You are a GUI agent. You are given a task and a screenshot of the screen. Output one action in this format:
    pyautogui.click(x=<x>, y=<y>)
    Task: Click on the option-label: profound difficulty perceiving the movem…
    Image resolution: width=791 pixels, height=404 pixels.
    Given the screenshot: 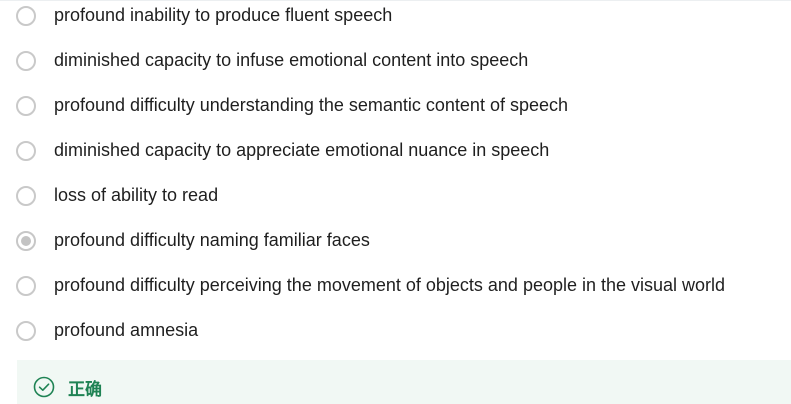 What is the action you would take?
    pyautogui.click(x=390, y=285)
    